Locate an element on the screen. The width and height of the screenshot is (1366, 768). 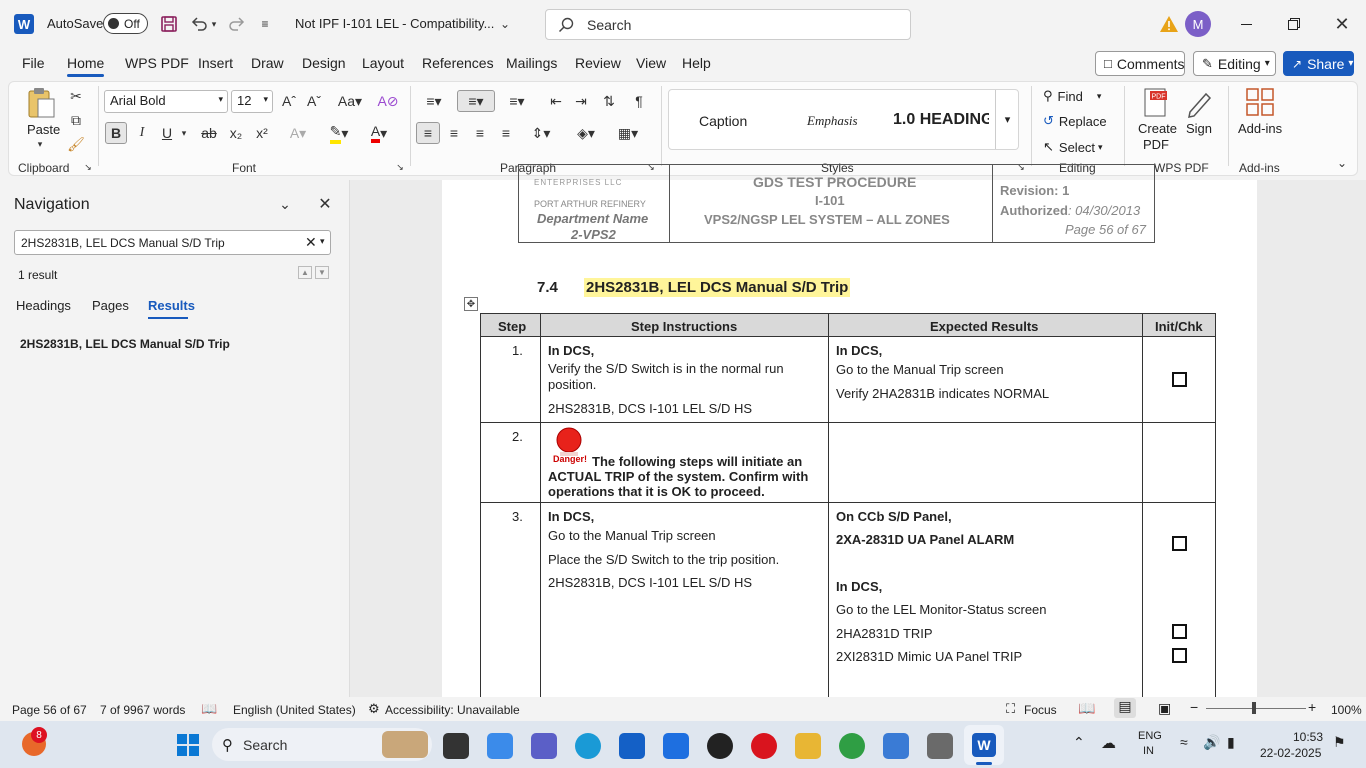
windows-start-icon is located at coordinates (188, 745).